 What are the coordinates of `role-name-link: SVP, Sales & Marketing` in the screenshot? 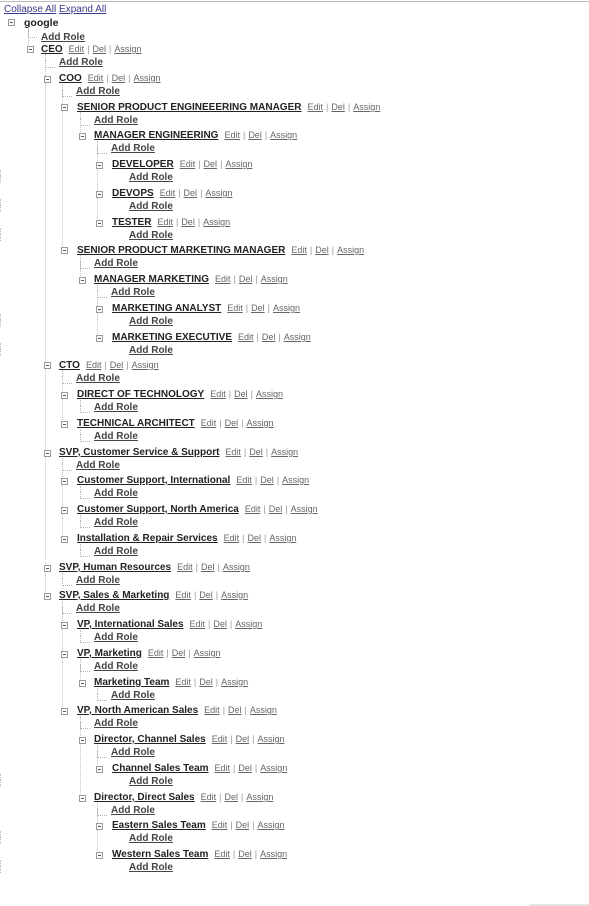 It's located at (114, 595).